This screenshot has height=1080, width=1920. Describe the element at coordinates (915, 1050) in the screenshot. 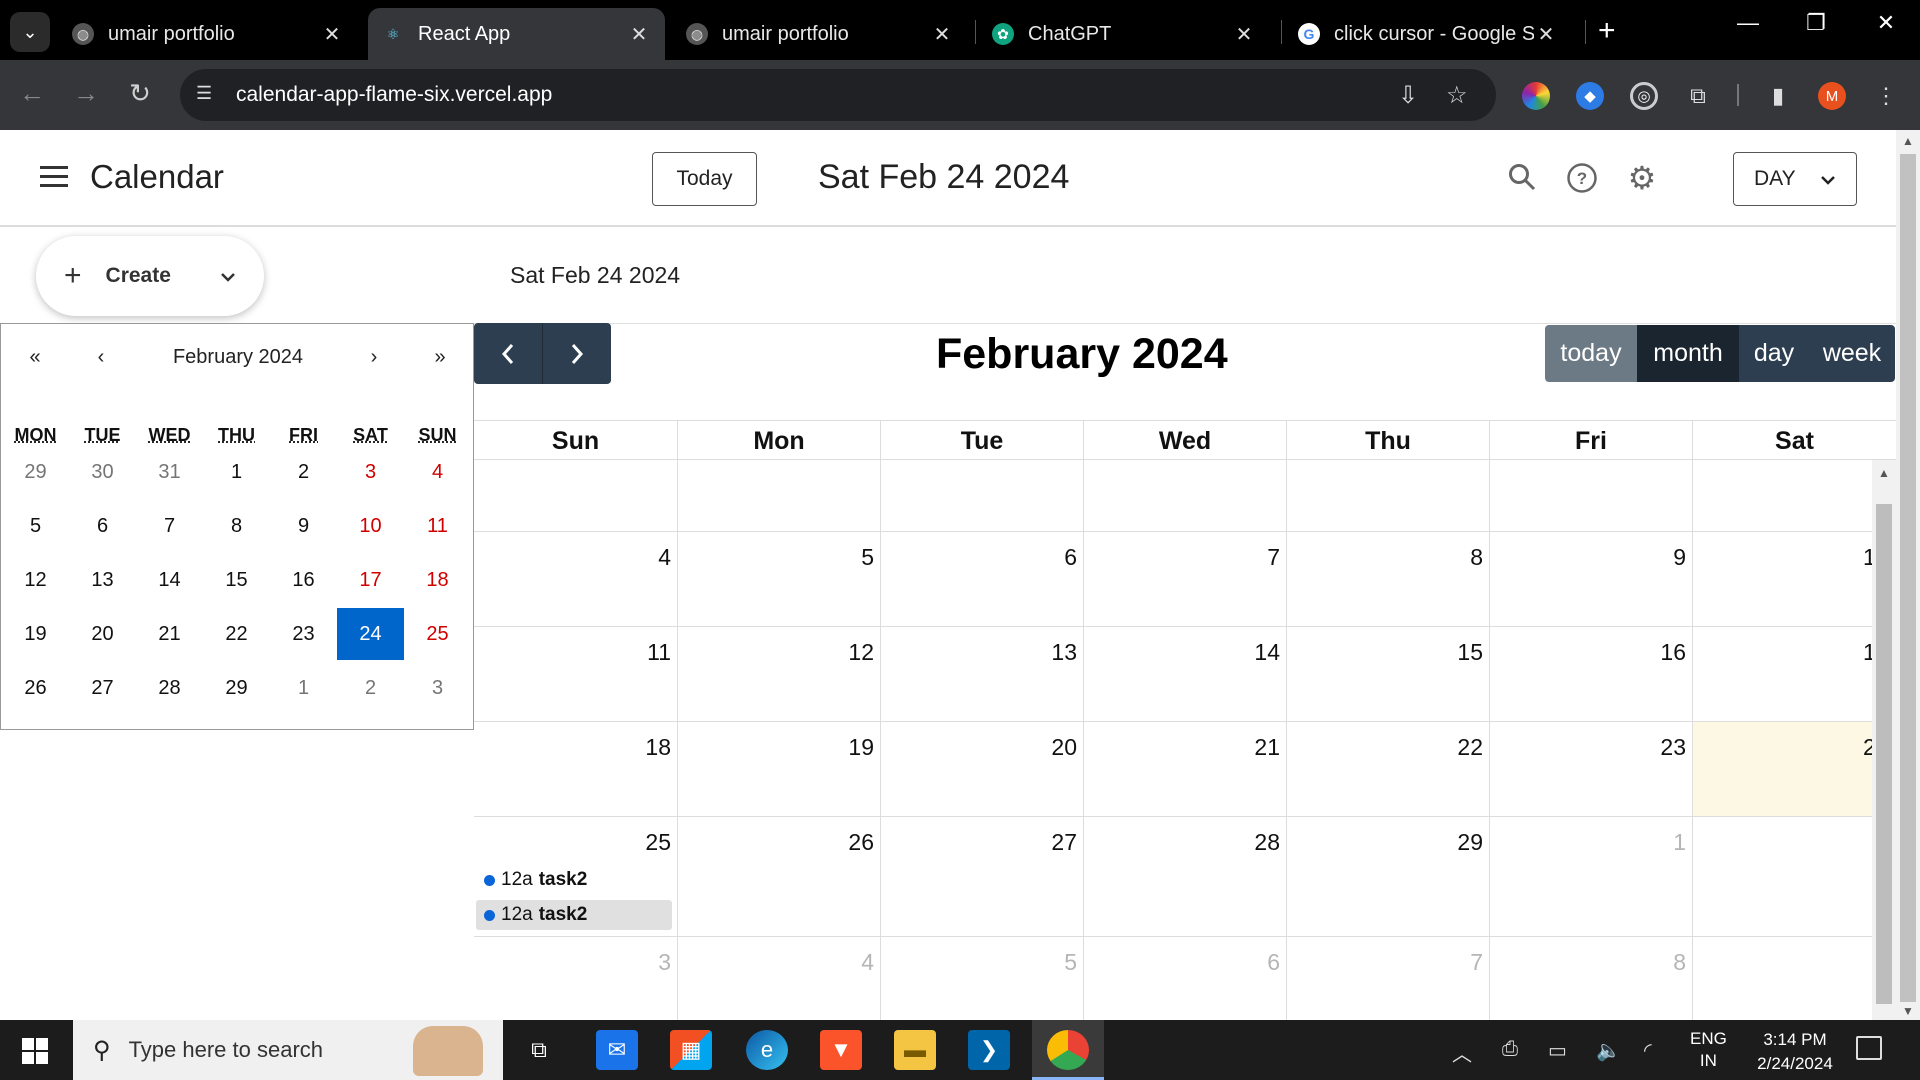

I see `file-explorer-icon: ▬` at that location.